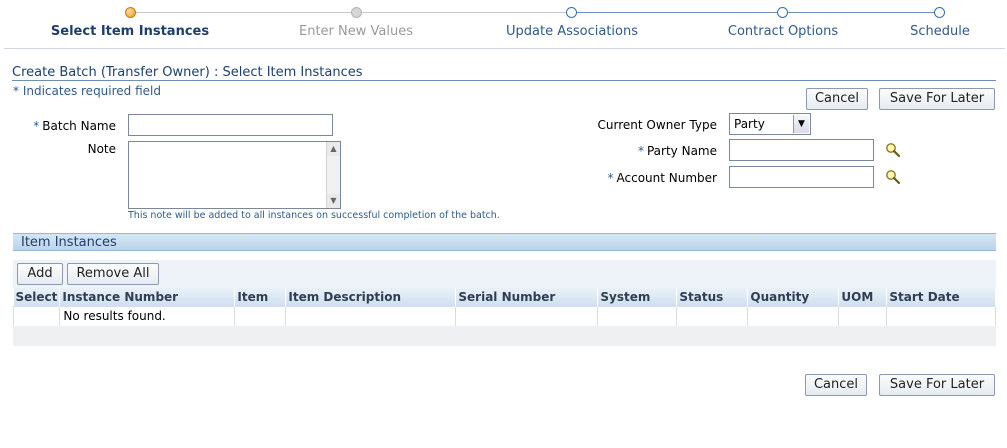 This screenshot has width=1007, height=448. What do you see at coordinates (333, 201) in the screenshot?
I see `scroll-down-icon: ▼` at bounding box center [333, 201].